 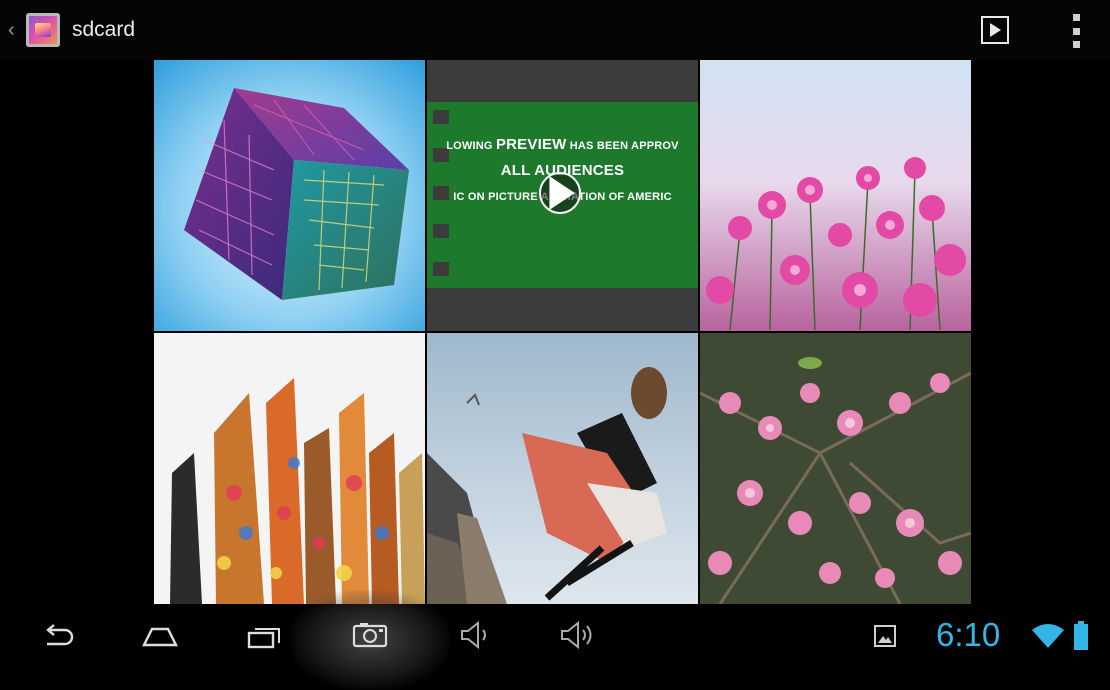 I want to click on volume-down-icon, so click(x=476, y=635).